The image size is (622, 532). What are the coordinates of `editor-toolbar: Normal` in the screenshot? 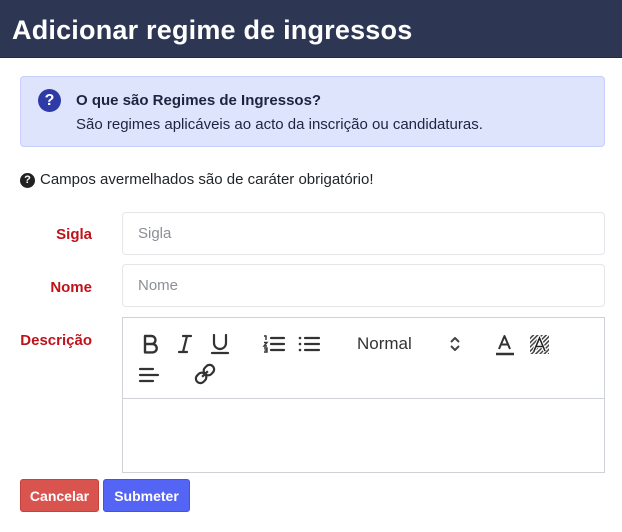 It's located at (363, 358).